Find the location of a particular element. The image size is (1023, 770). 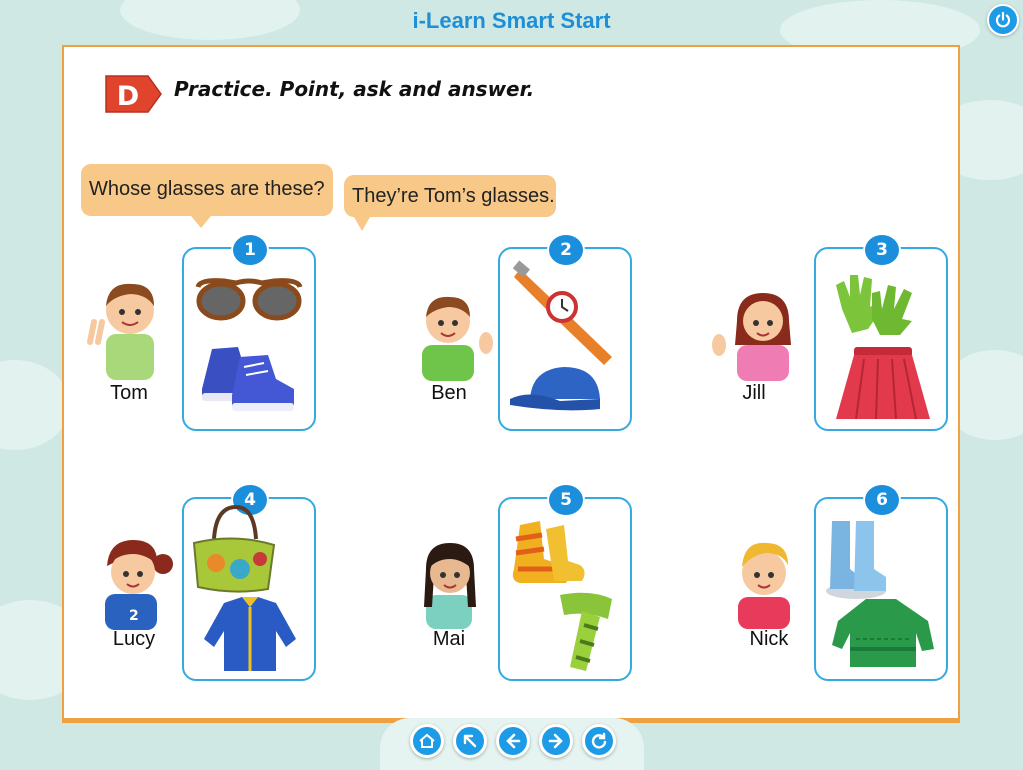

sweater-icon is located at coordinates (883, 633).